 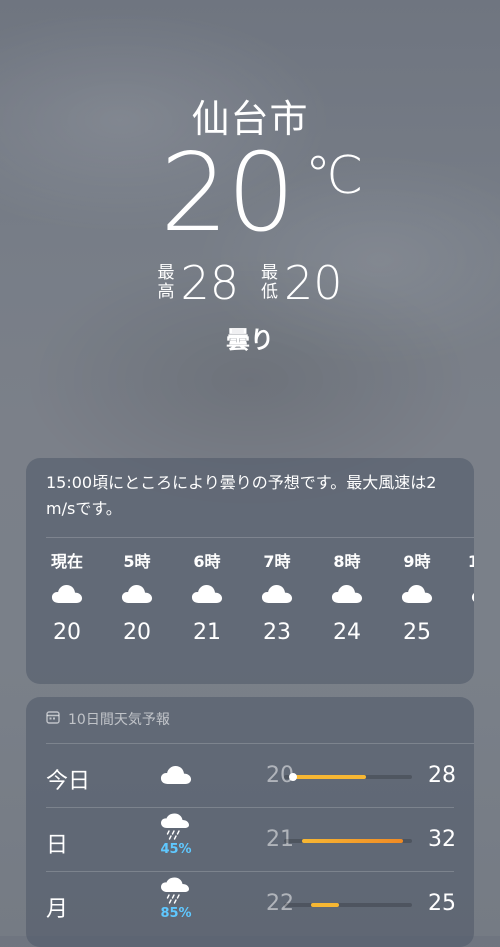 I want to click on ten-day-title: 10日間天気予報, so click(x=119, y=720).